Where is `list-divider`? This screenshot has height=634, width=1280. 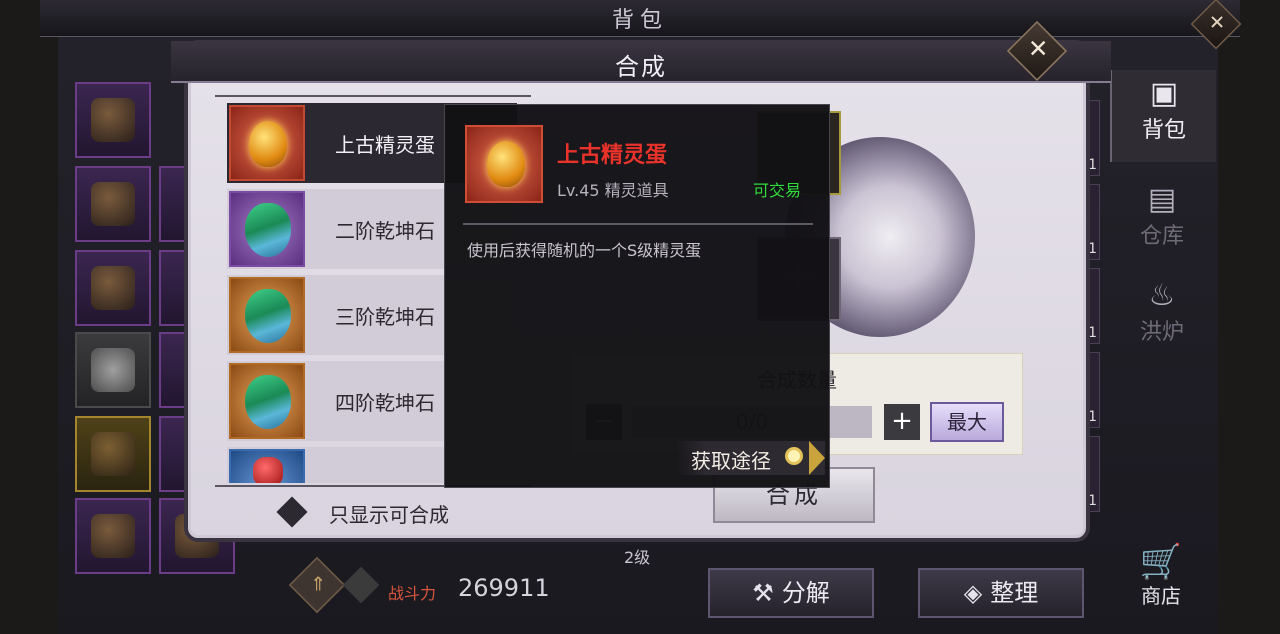
list-divider is located at coordinates (373, 96).